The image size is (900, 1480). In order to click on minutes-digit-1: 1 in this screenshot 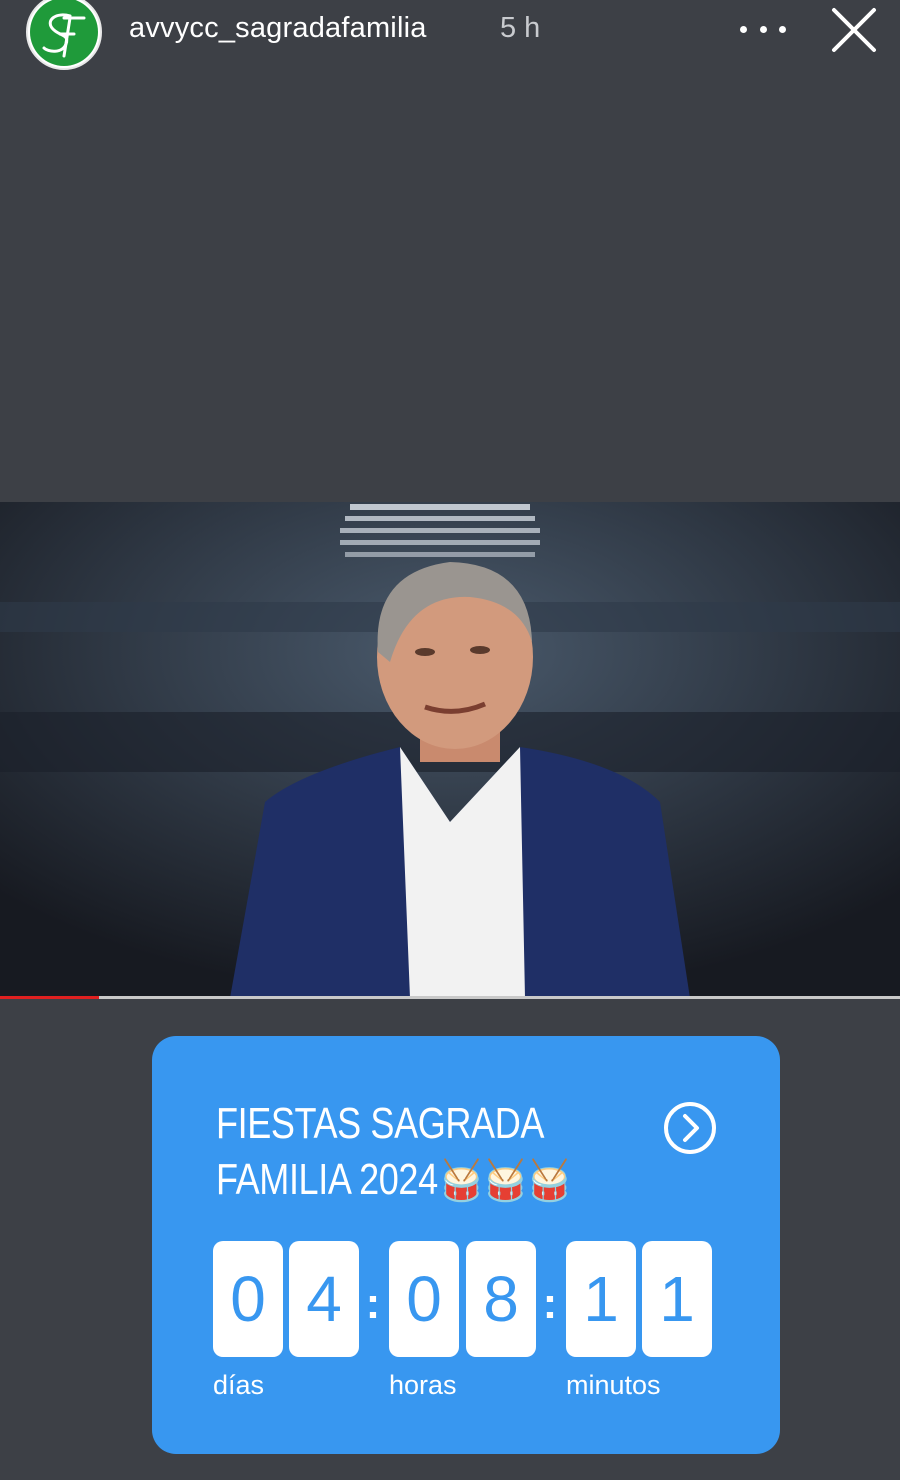, I will do `click(601, 1299)`.